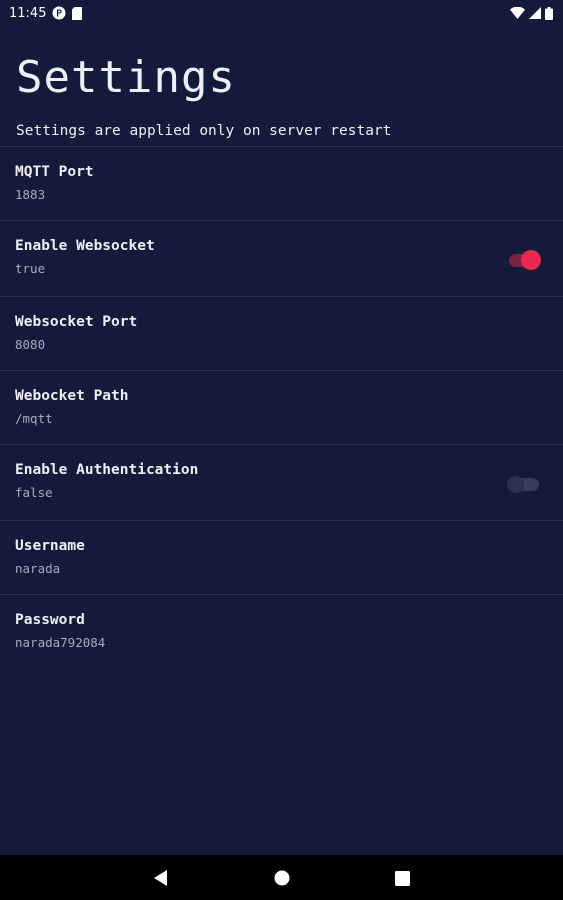 The image size is (563, 900). I want to click on setting-label: Websocket Port, so click(76, 322).